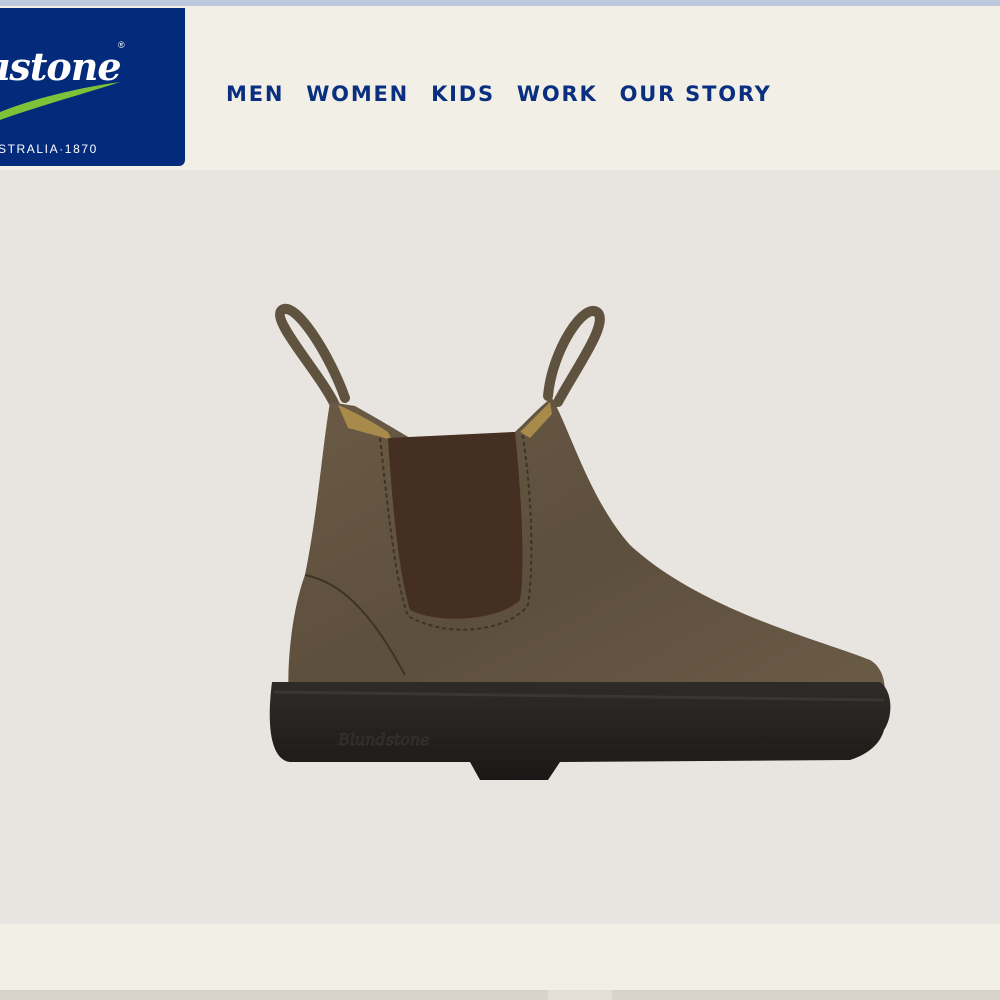  What do you see at coordinates (510, 94) in the screenshot?
I see `main-nav: MEN WOMEN KIDS WORK OUR STORY` at bounding box center [510, 94].